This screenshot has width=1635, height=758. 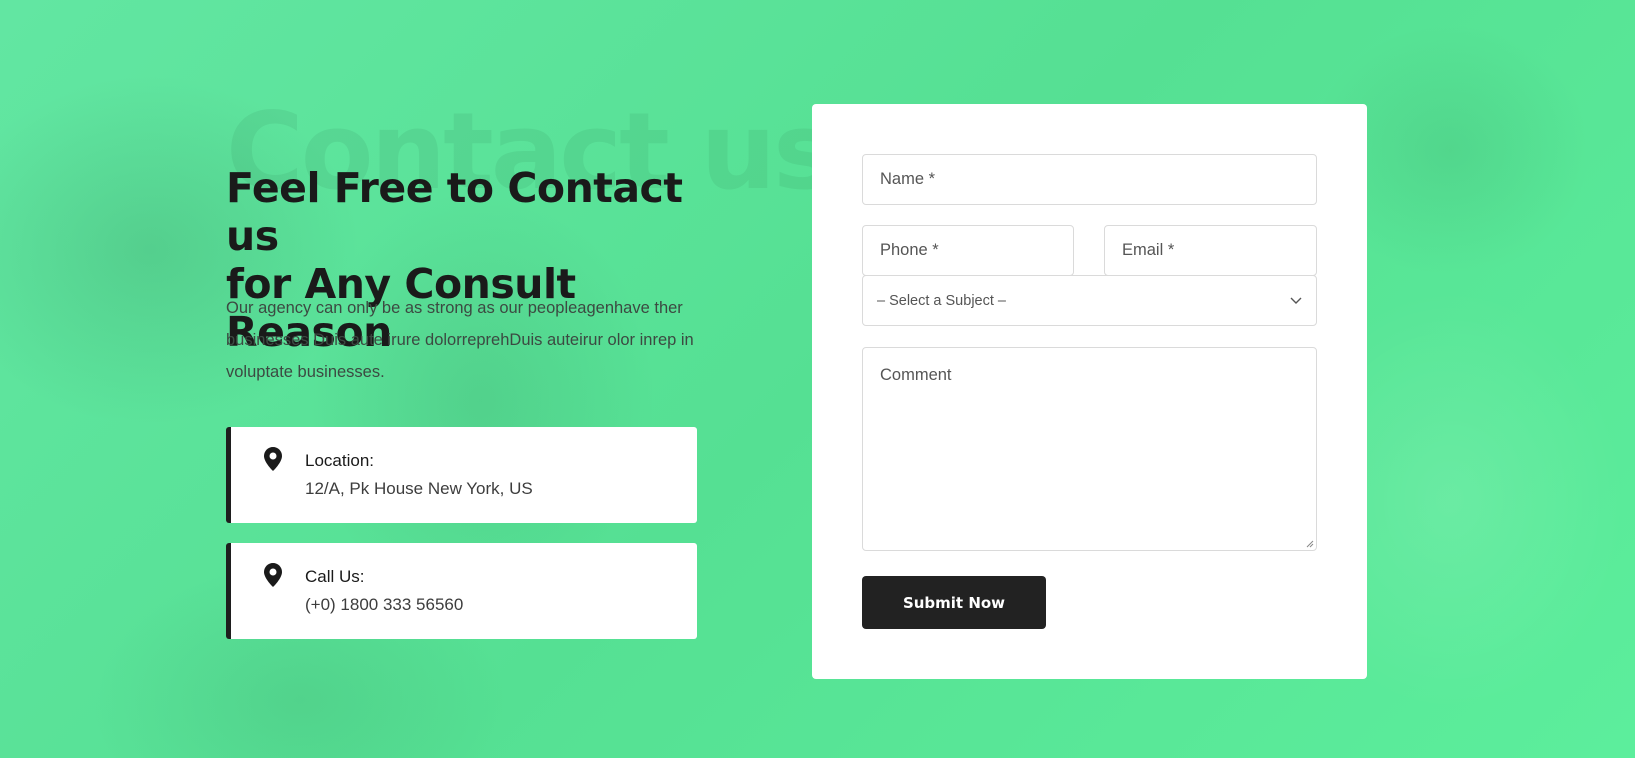 What do you see at coordinates (461, 475) in the screenshot?
I see `location-card: Location: 12/A, Pk House New York, US` at bounding box center [461, 475].